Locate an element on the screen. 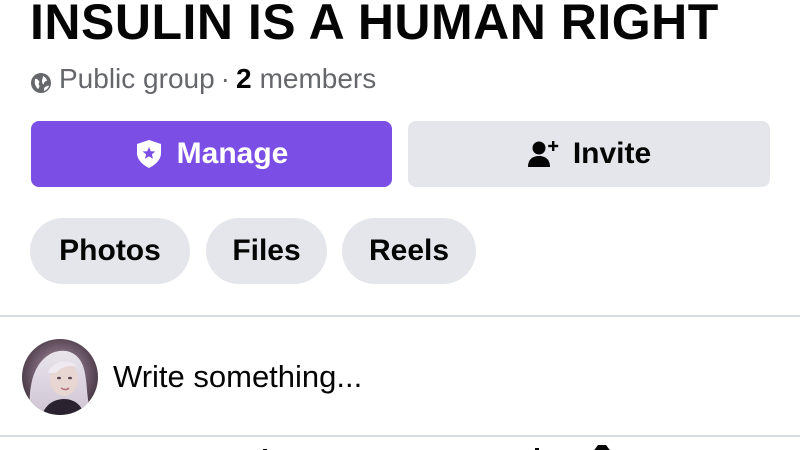 The height and width of the screenshot is (450, 800). tab-files: Files is located at coordinates (266, 251).